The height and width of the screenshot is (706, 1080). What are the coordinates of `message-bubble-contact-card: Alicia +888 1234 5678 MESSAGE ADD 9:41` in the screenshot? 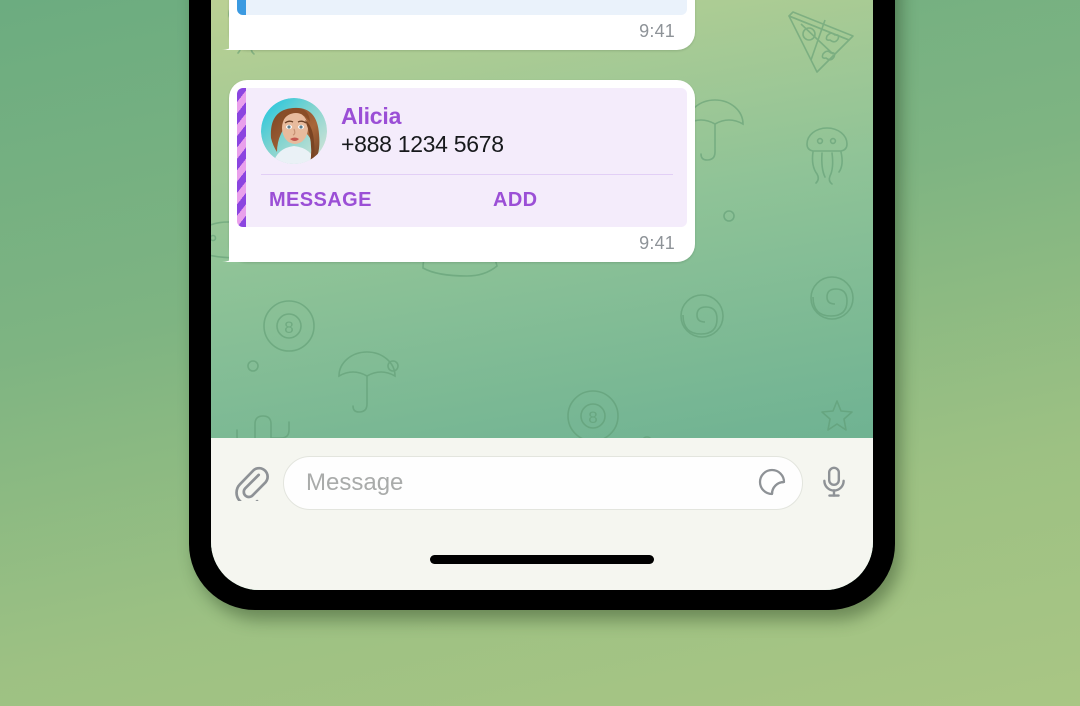 It's located at (462, 171).